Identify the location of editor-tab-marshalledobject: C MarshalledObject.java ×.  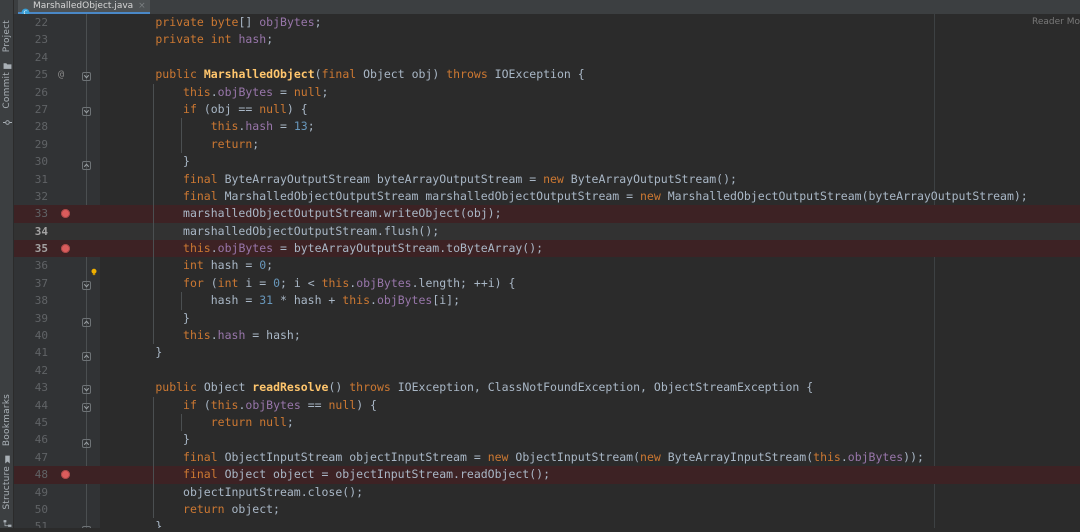
(84, 7).